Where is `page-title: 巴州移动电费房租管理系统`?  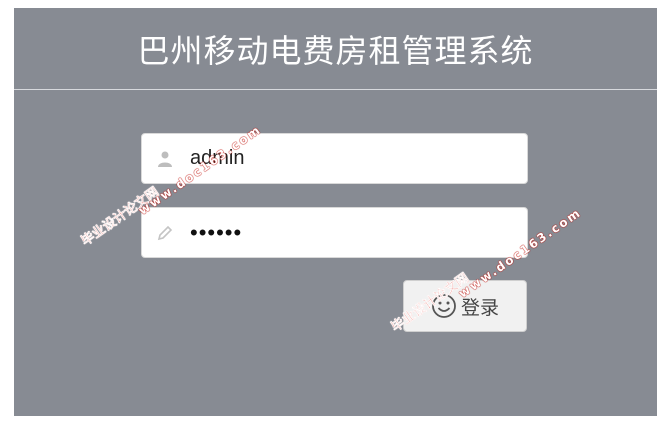 page-title: 巴州移动电费房租管理系统 is located at coordinates (335, 50).